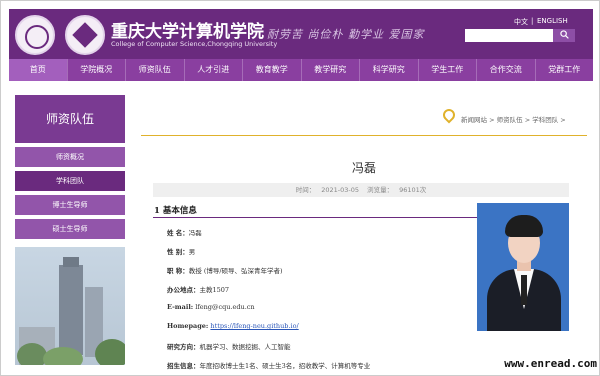  I want to click on info-office: 办公地点：主教1507, so click(198, 289).